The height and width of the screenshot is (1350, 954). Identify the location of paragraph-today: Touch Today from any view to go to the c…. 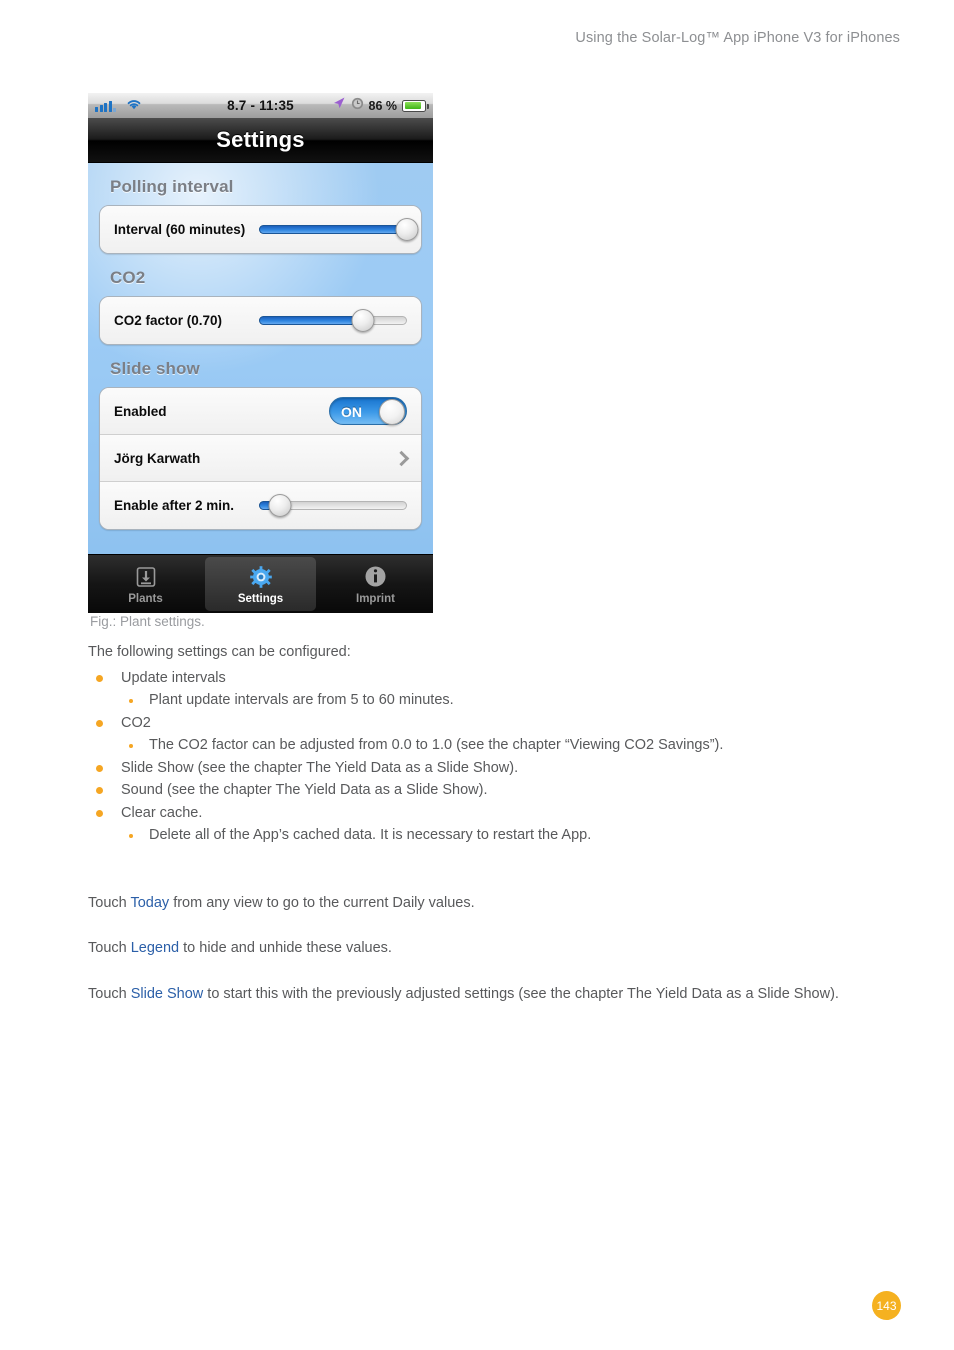
(483, 903).